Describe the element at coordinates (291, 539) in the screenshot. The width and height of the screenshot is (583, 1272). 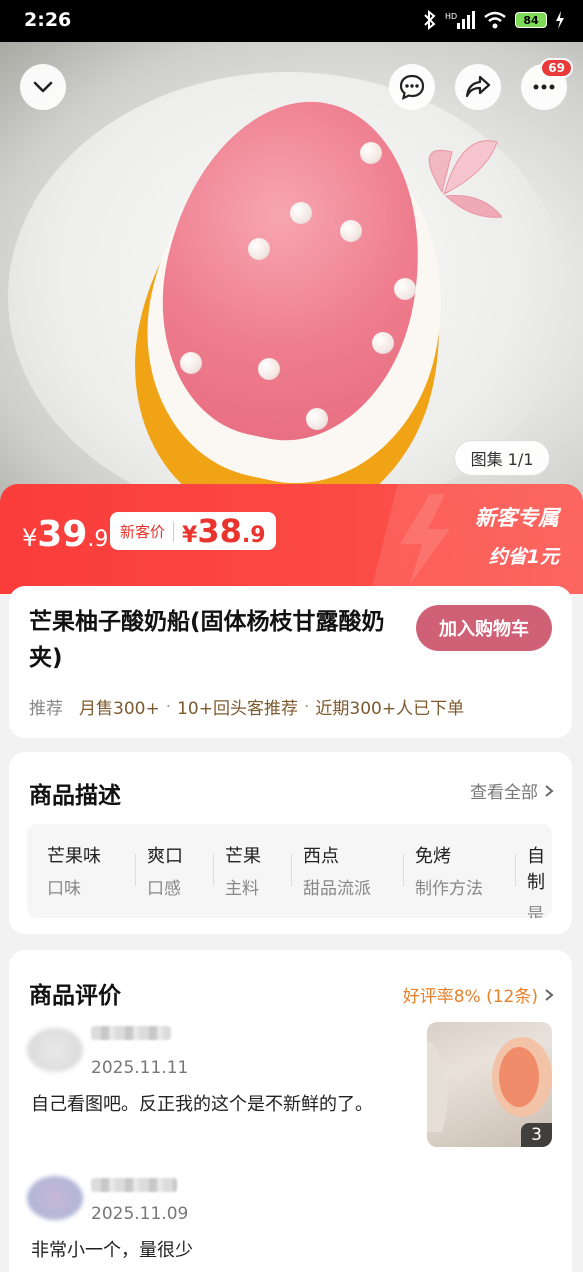
I see `price-banner: ¥ 39 .9 新客价 ¥ 38 .9 新客专属 约省1元` at that location.